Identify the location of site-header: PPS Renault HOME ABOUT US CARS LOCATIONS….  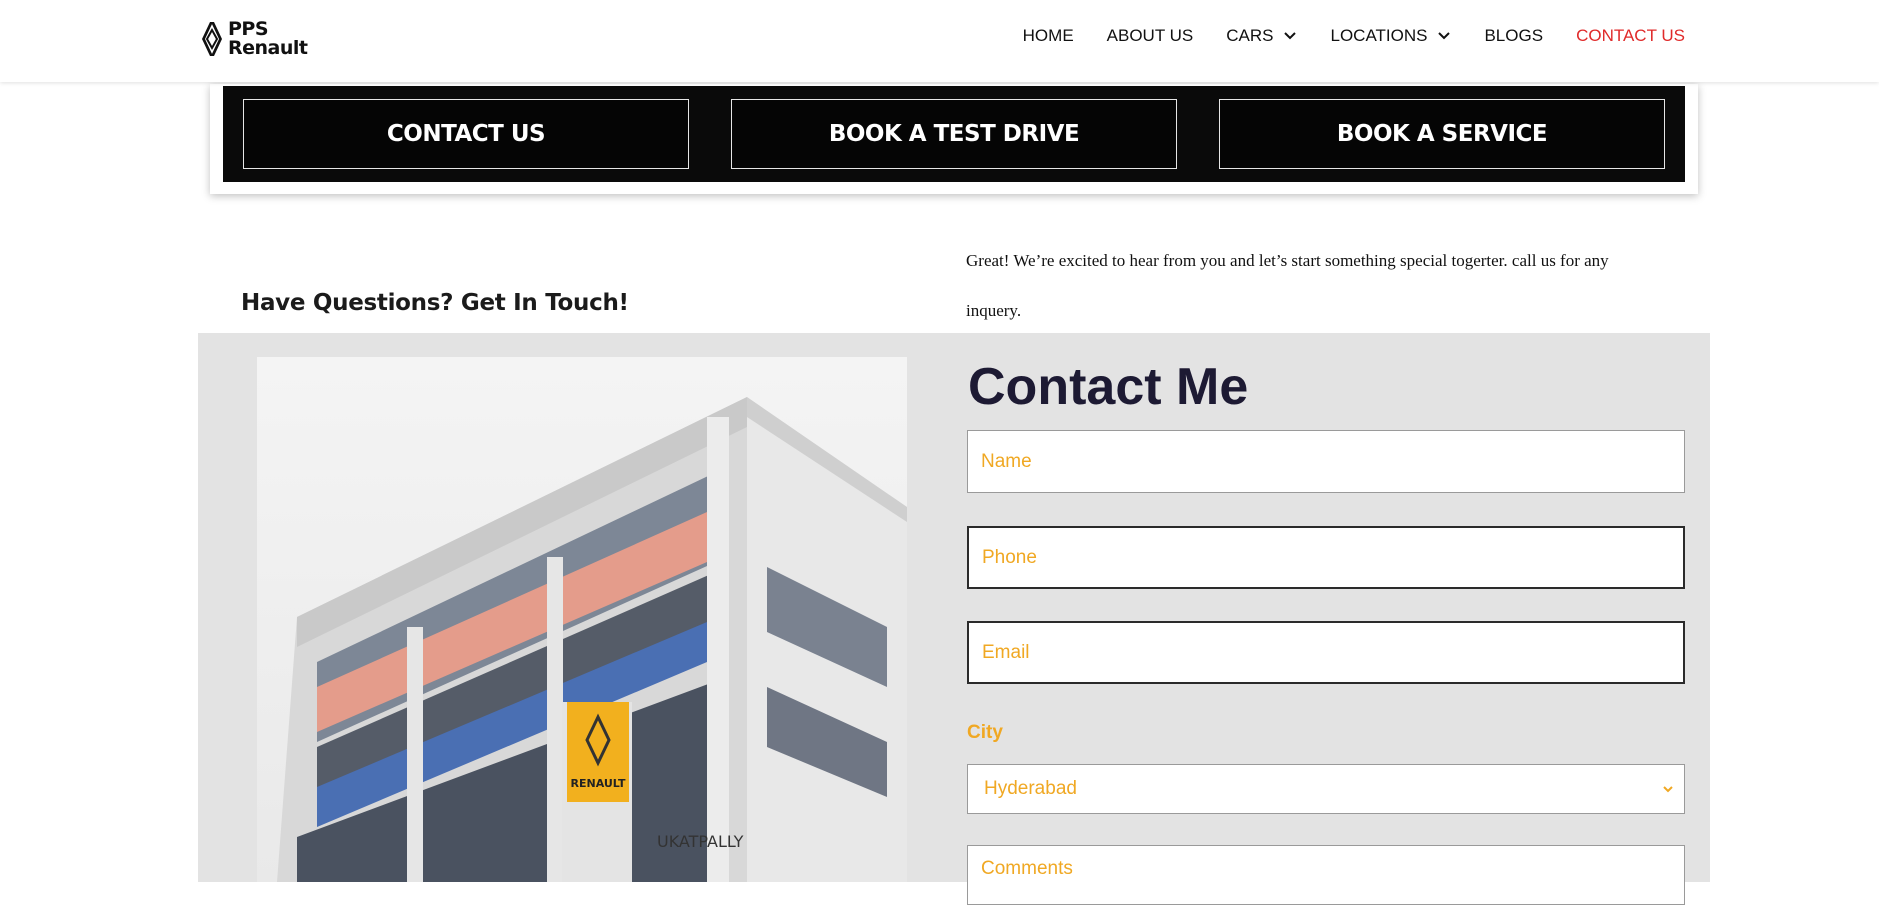
(939, 41).